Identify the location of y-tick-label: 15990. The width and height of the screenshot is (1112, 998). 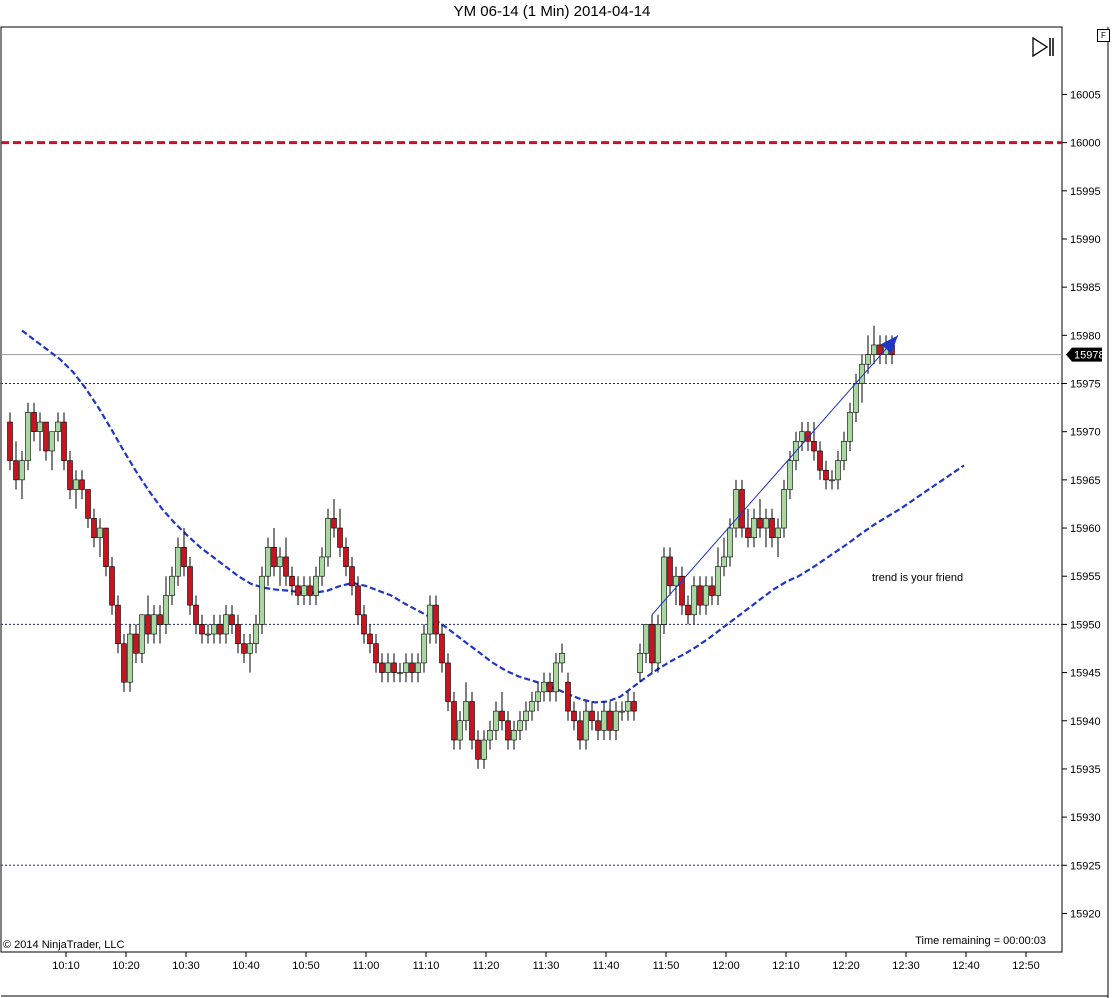
(1085, 240).